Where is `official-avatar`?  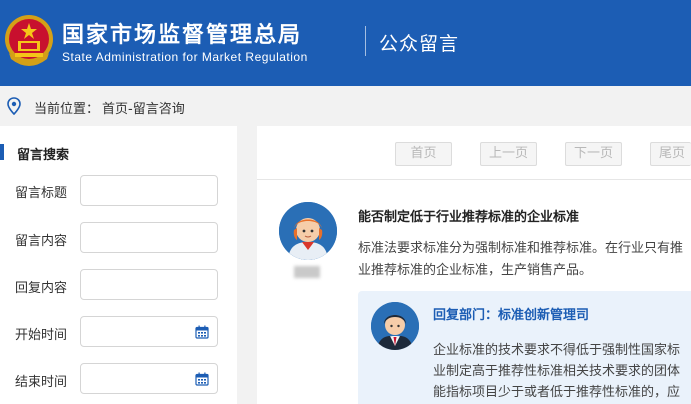
official-avatar is located at coordinates (395, 326).